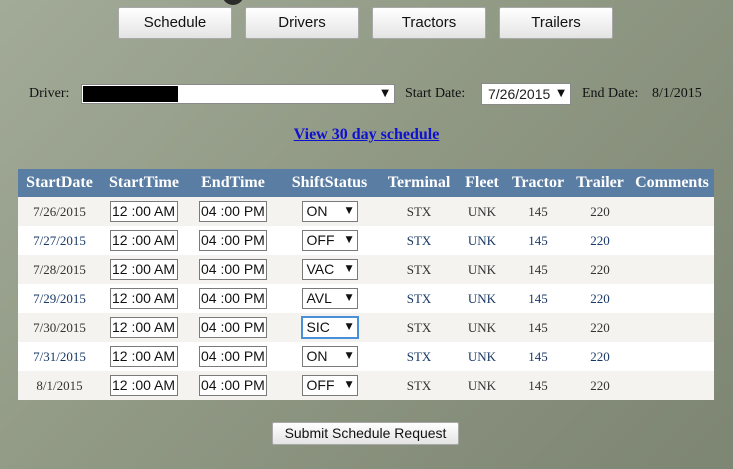  What do you see at coordinates (175, 23) in the screenshot?
I see `schedule-button: Schedule` at bounding box center [175, 23].